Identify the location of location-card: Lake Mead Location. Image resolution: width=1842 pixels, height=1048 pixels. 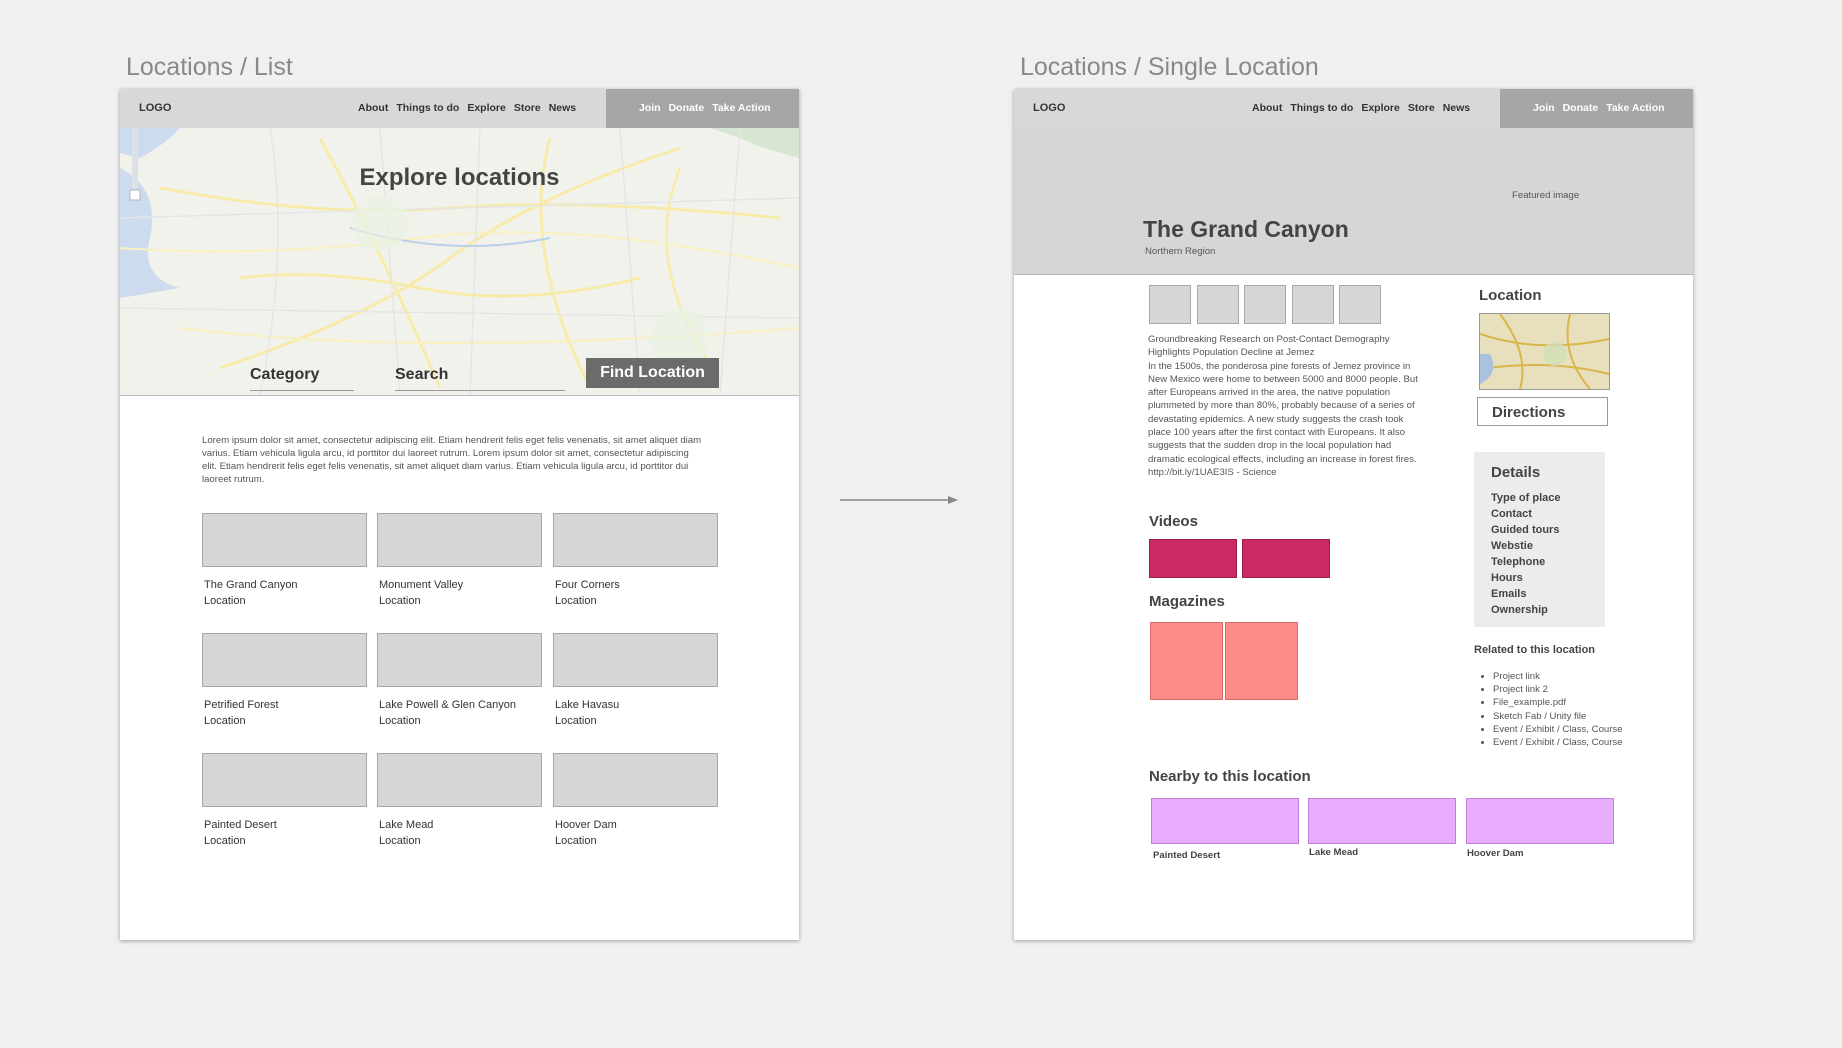
(459, 801).